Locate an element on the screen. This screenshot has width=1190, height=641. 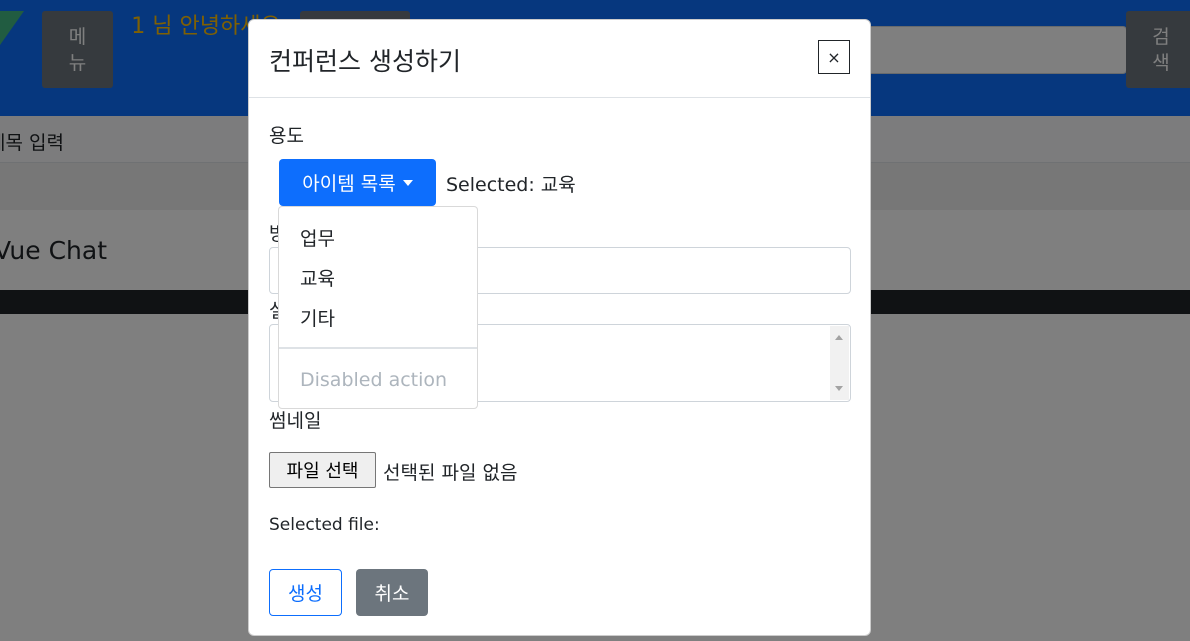
textarea-scrollbar is located at coordinates (839, 363).